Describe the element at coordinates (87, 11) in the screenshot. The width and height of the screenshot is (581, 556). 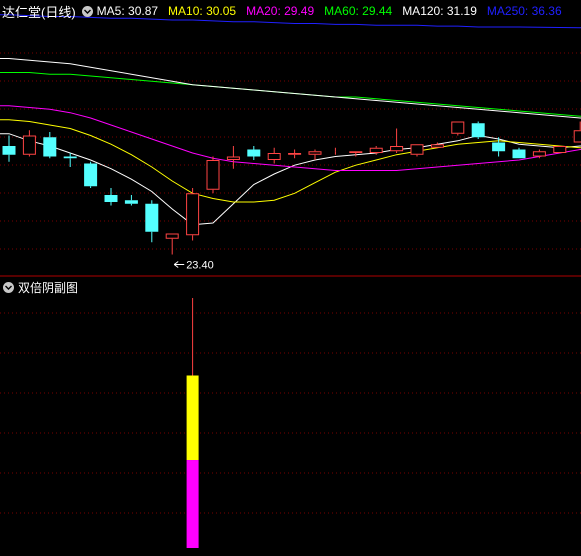
I see `indicator-toggle-icon` at that location.